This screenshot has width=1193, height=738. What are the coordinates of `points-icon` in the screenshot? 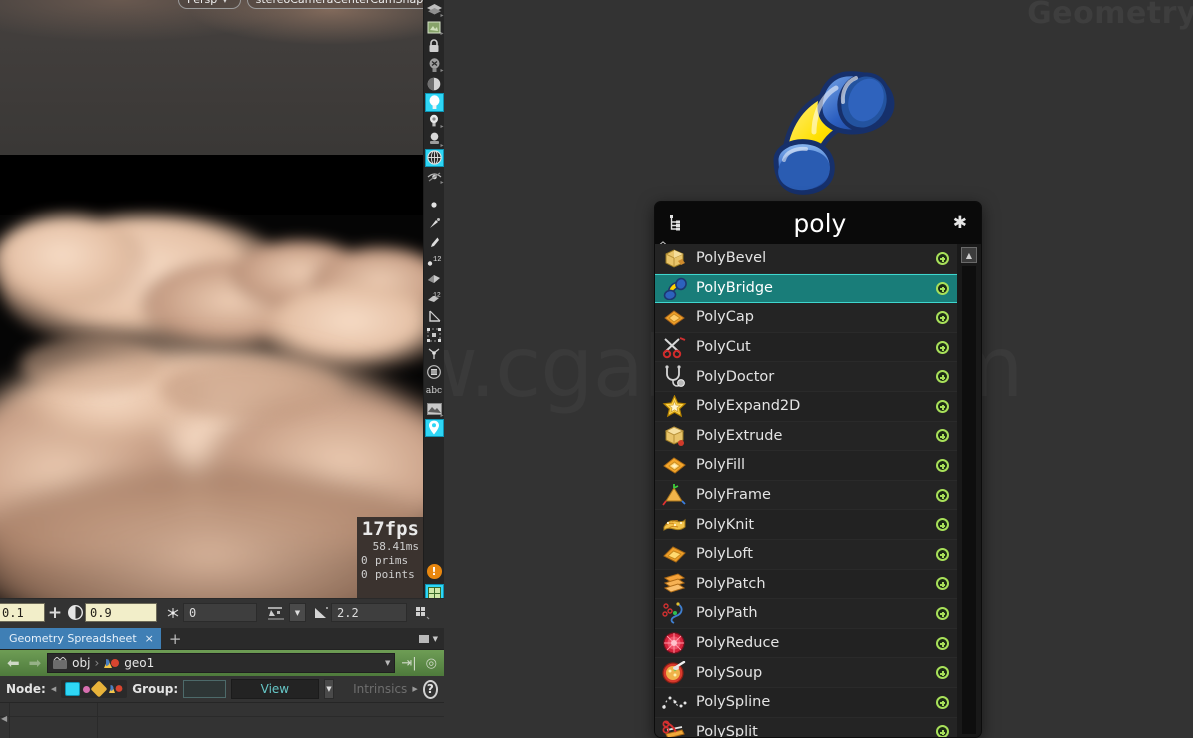 It's located at (173, 612).